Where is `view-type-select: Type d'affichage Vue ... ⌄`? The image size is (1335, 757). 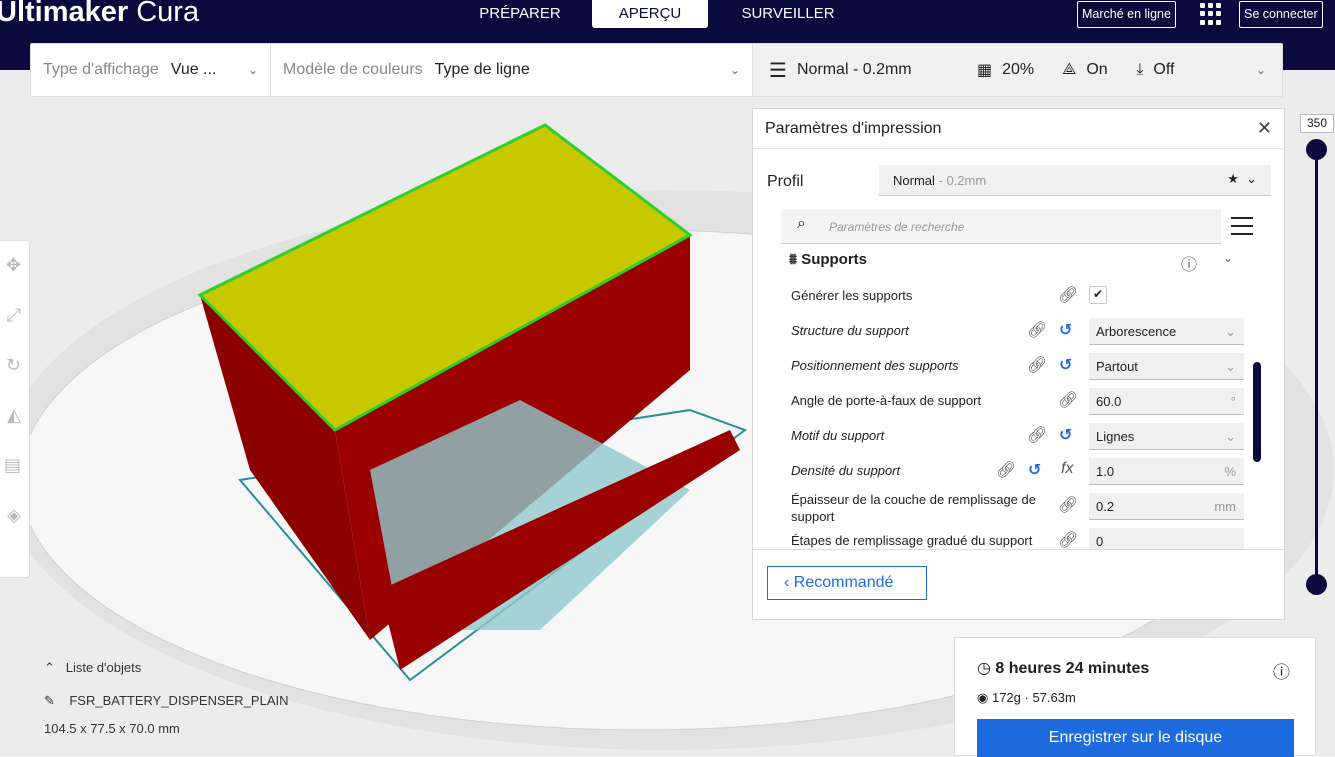 view-type-select: Type d'affichage Vue ... ⌄ is located at coordinates (151, 70).